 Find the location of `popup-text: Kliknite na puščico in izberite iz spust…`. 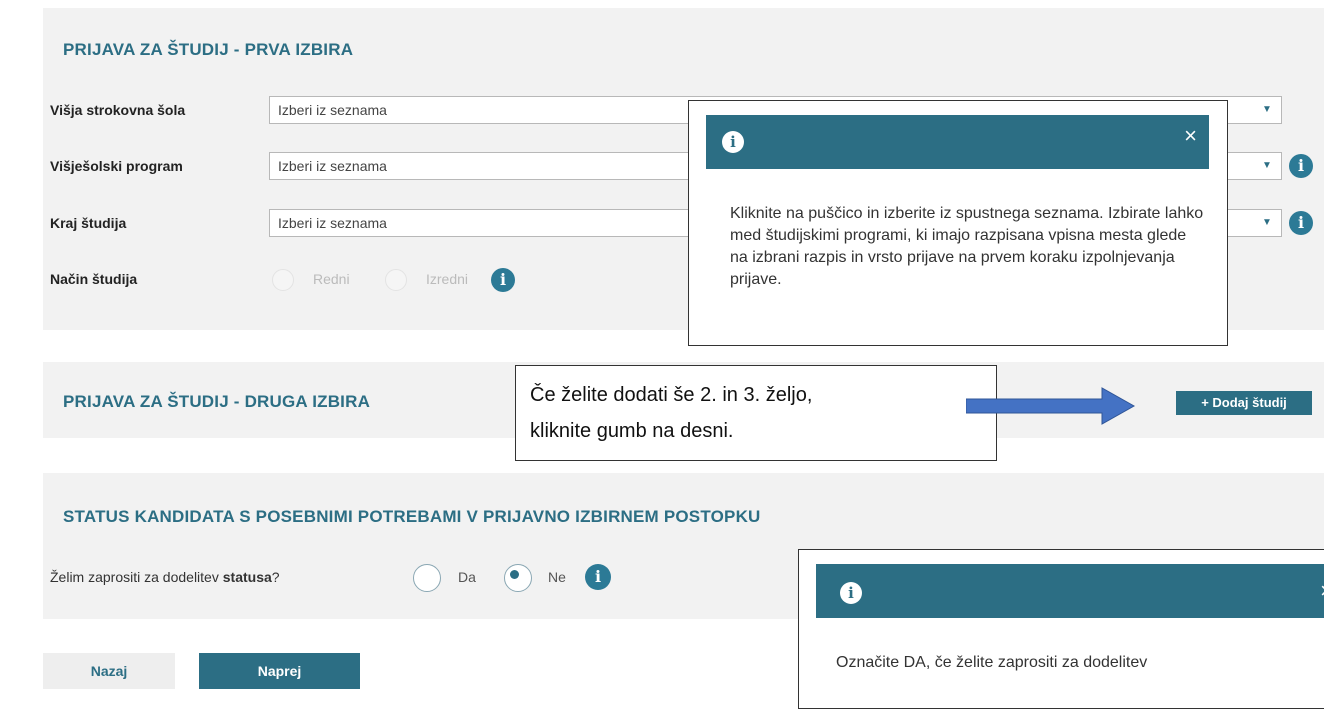

popup-text: Kliknite na puščico in izberite iz spust… is located at coordinates (967, 246).